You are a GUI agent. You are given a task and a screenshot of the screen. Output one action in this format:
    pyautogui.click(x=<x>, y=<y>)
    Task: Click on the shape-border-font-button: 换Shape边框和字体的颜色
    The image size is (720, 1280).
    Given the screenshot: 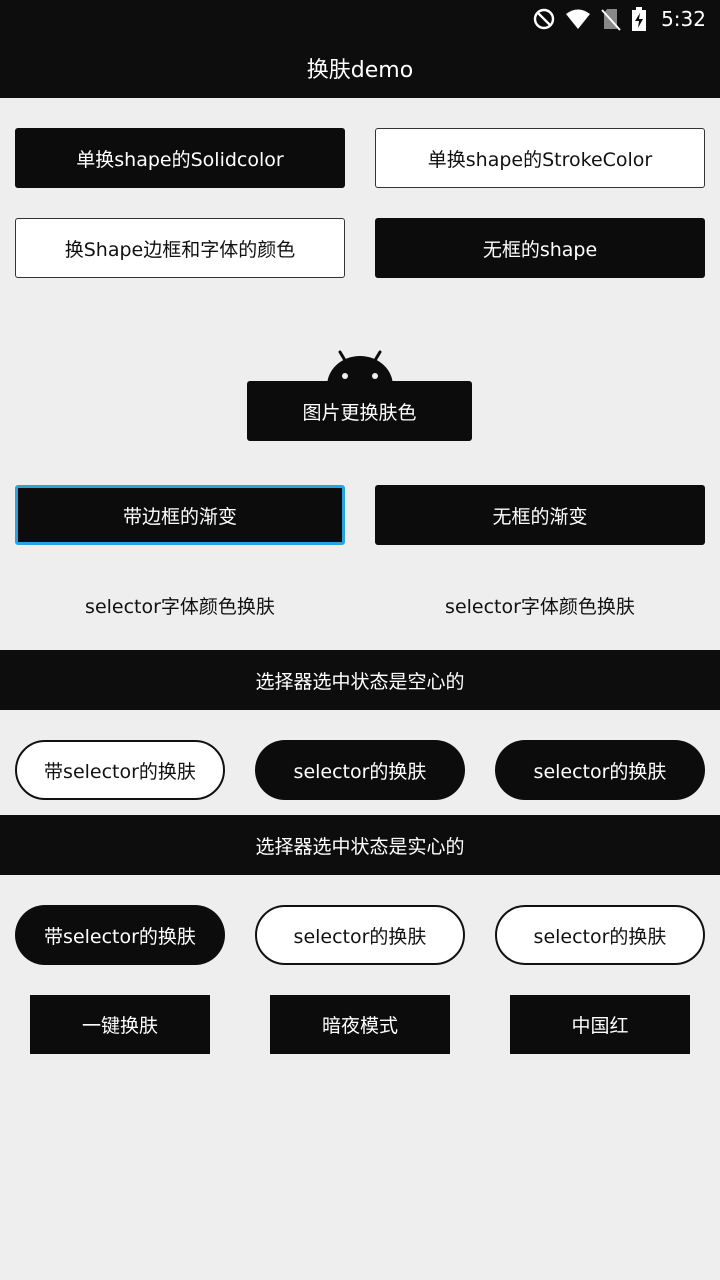 What is the action you would take?
    pyautogui.click(x=180, y=248)
    